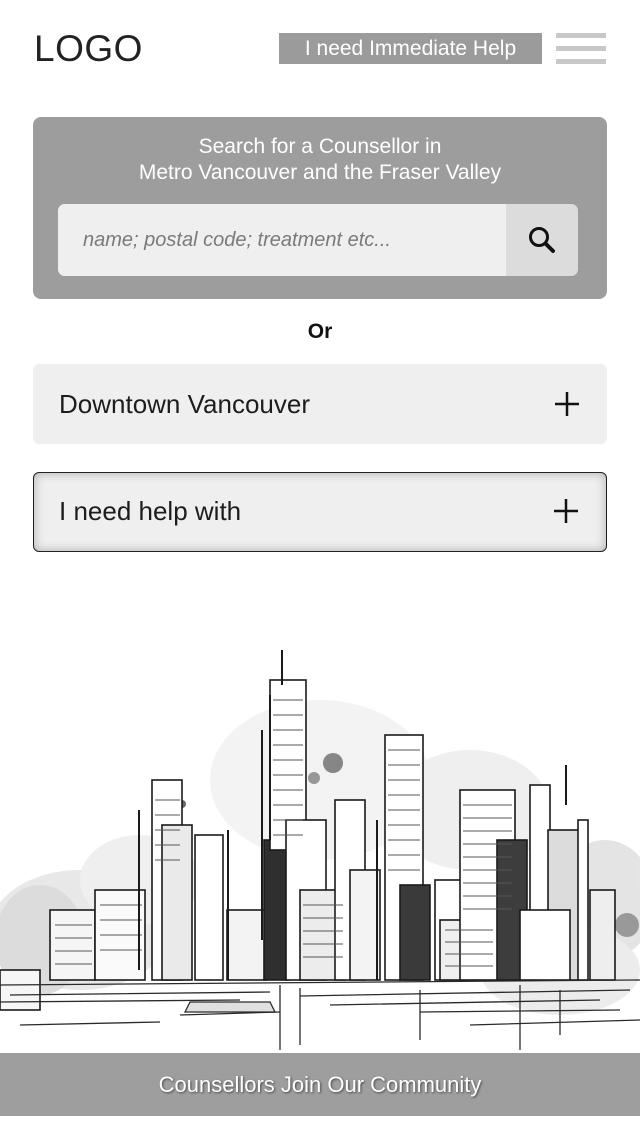  Describe the element at coordinates (88, 49) in the screenshot. I see `logo: LOGO` at that location.